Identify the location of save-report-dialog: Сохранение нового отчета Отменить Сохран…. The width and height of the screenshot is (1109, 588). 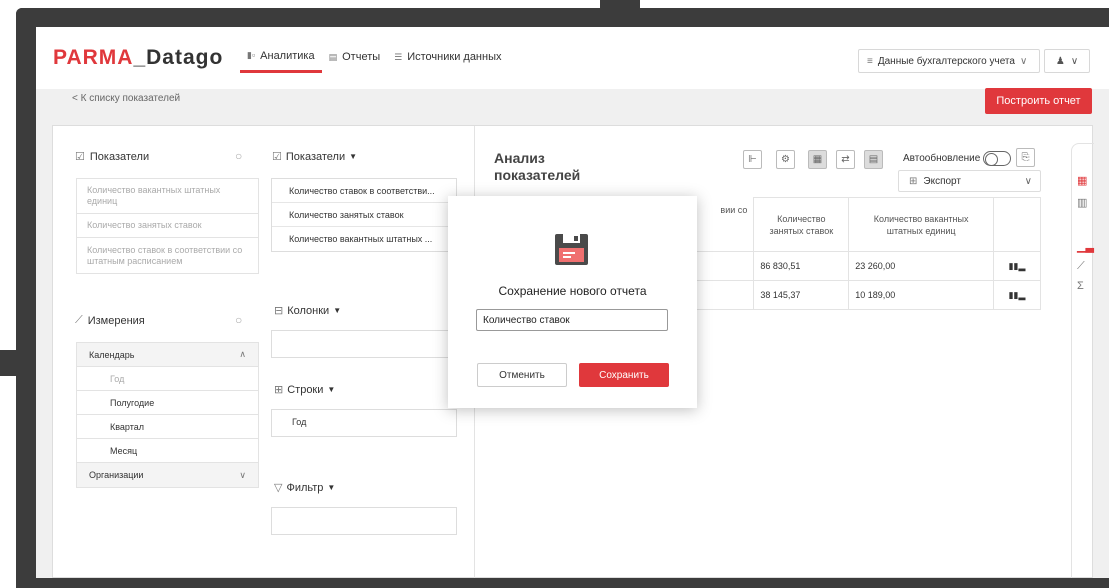
(572, 302).